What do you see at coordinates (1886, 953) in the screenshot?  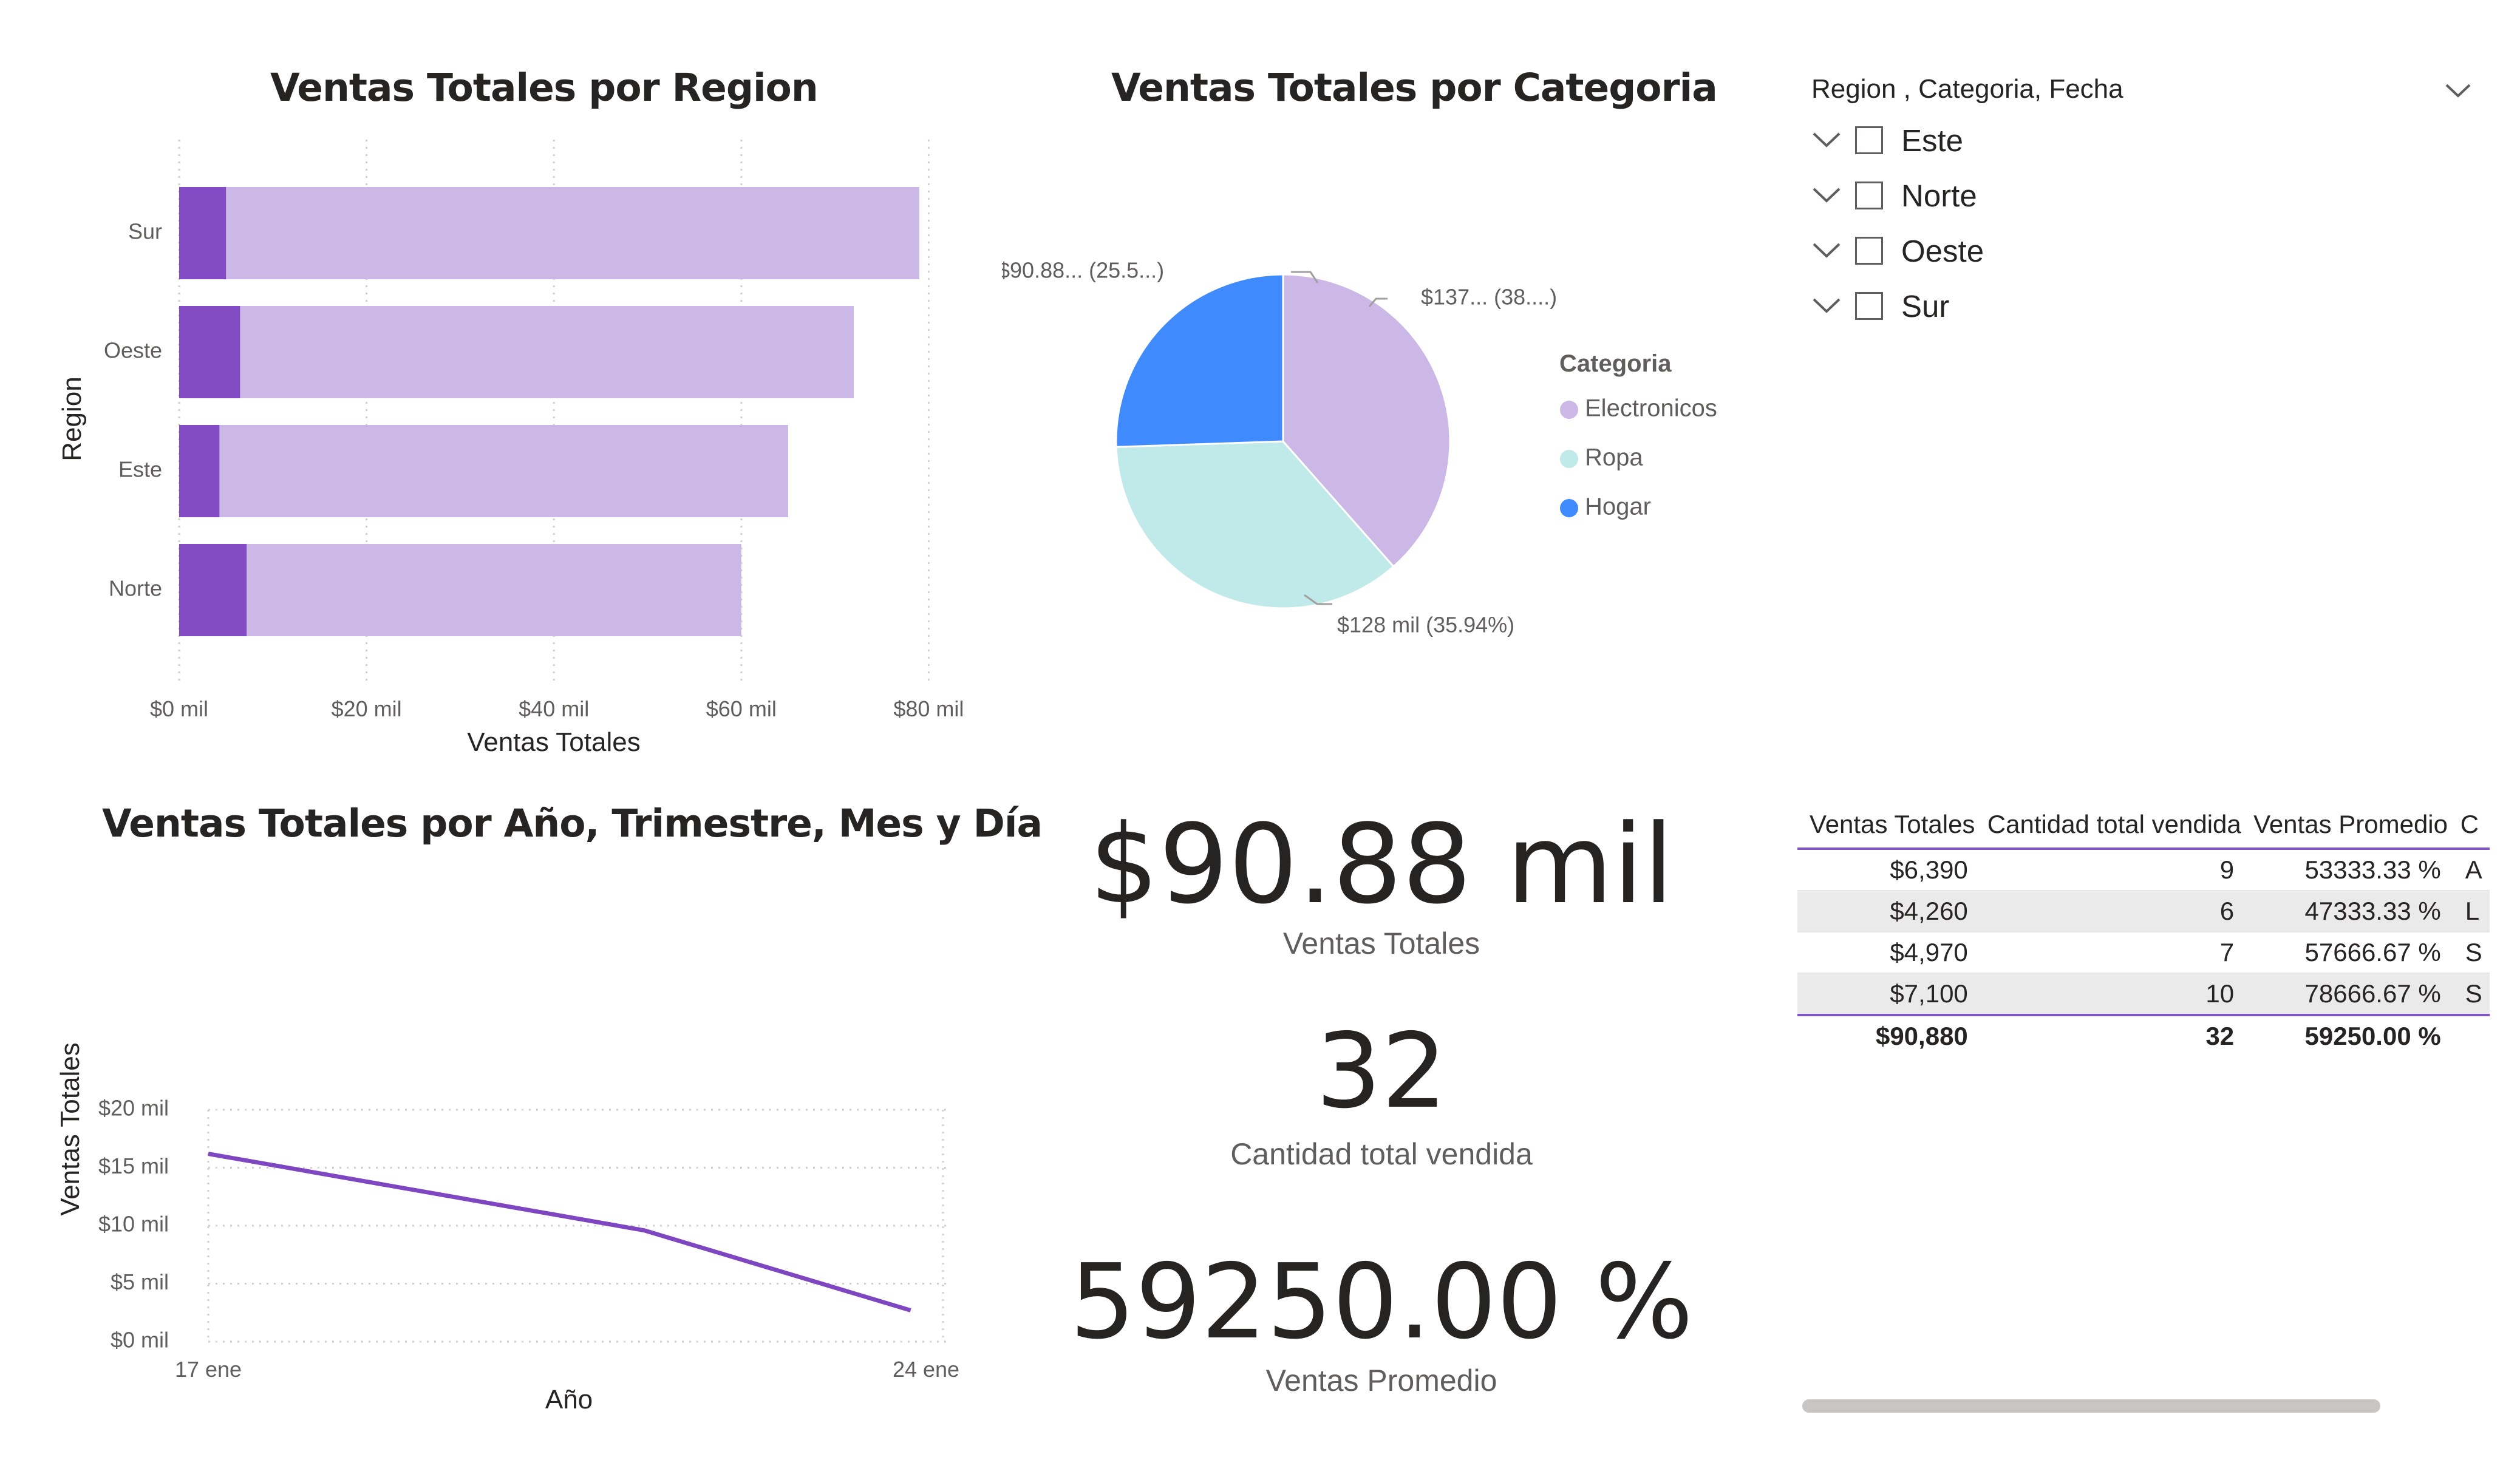 I see `table-cell: $4,970` at bounding box center [1886, 953].